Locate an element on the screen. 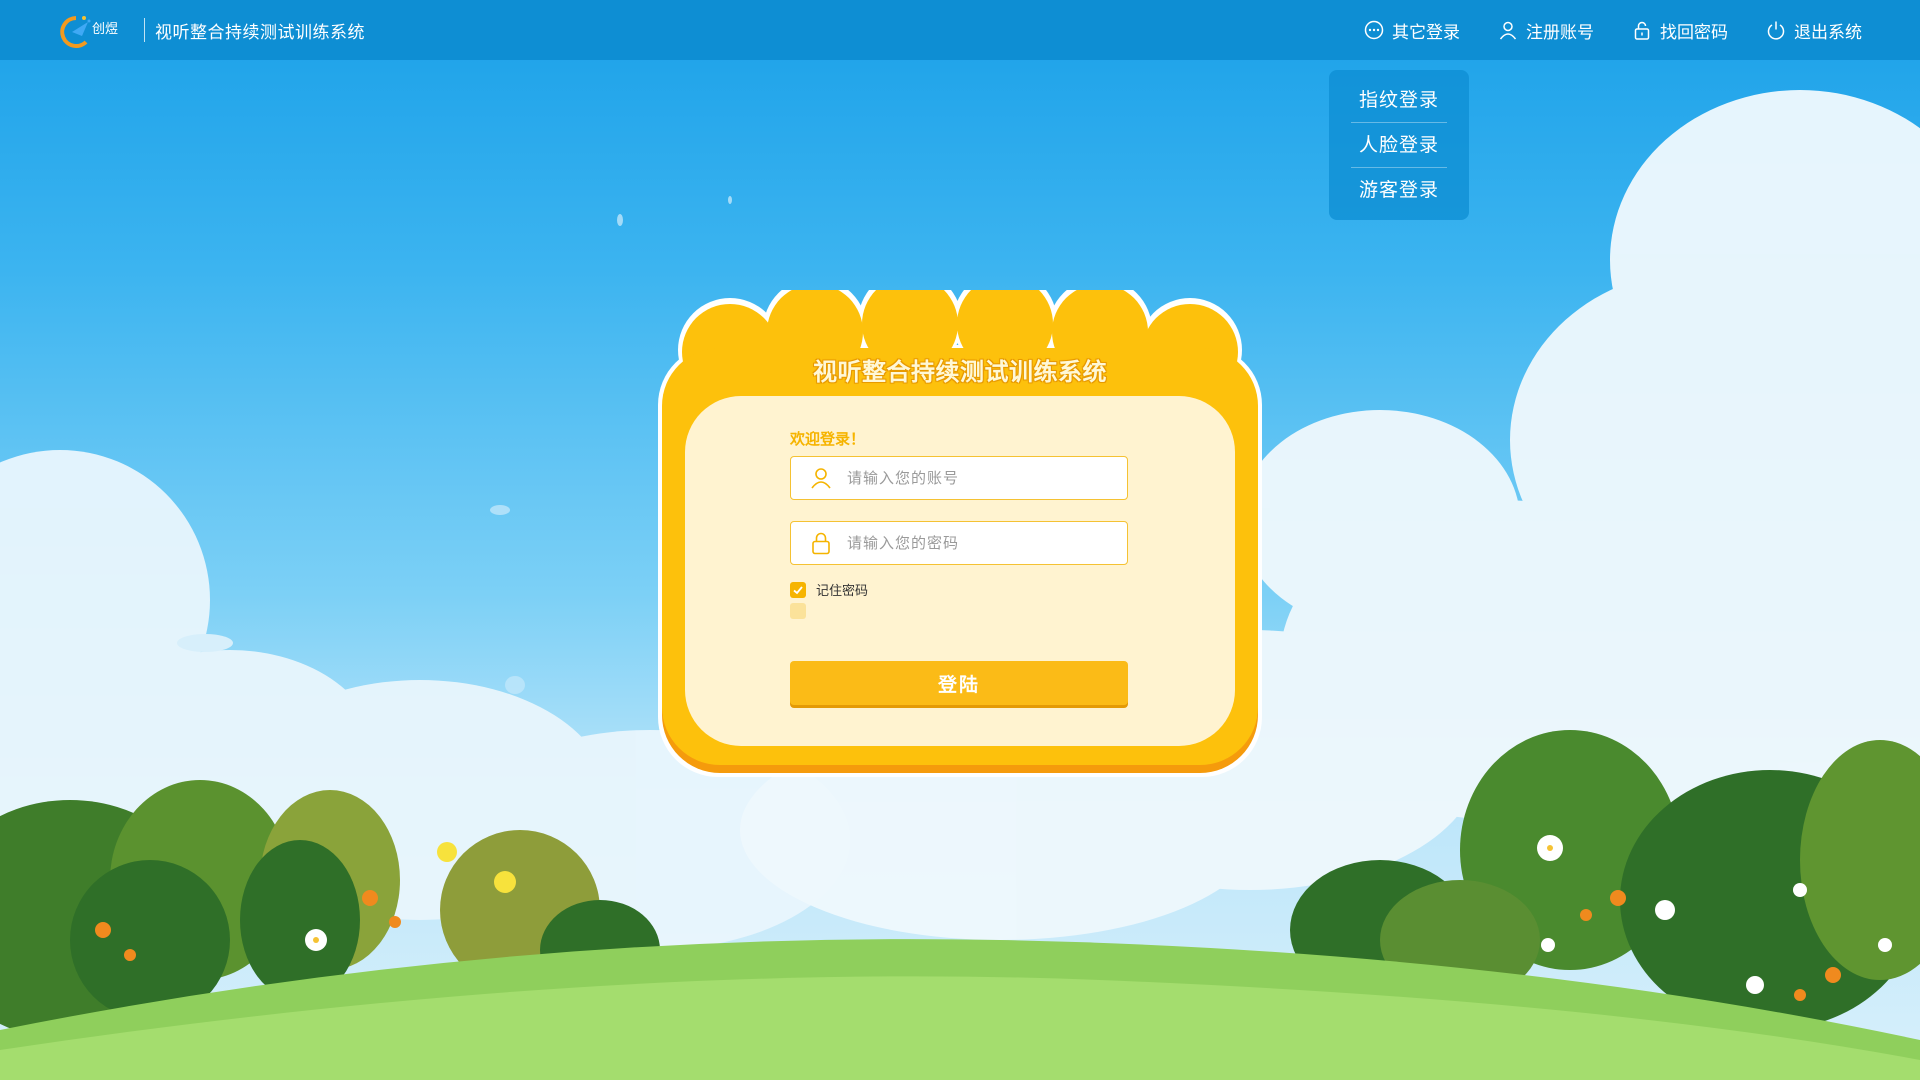 The image size is (1920, 1080). nav-find-password-label: 找回密码 is located at coordinates (1694, 32).